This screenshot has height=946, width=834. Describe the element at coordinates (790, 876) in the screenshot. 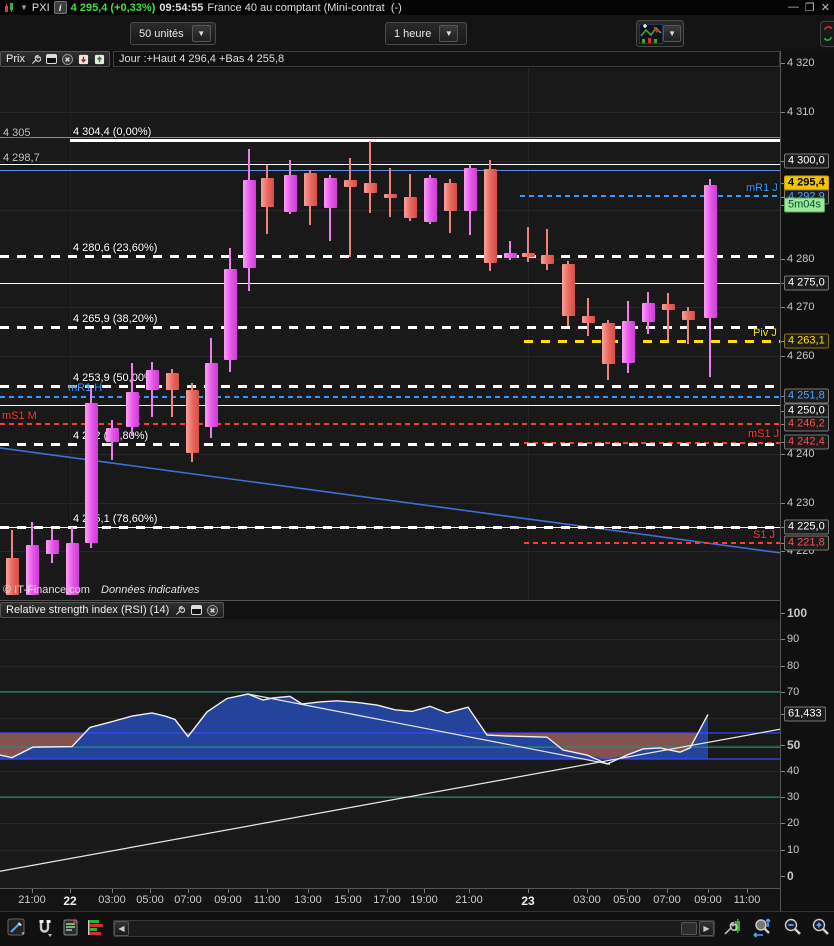

I see `rsi-axis-label: 0` at that location.